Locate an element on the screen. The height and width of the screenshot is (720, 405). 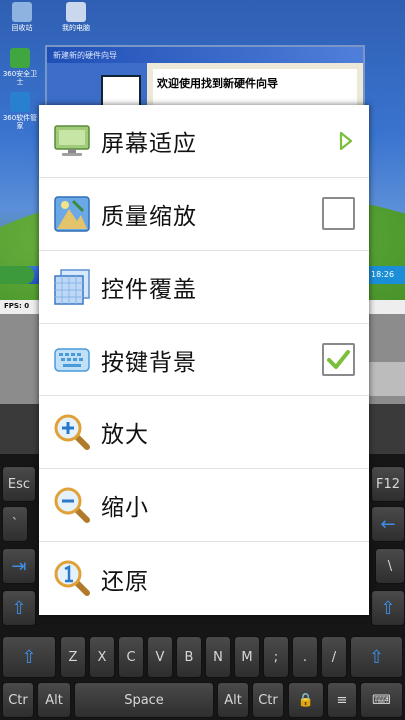
key-x: X is located at coordinates (102, 657).